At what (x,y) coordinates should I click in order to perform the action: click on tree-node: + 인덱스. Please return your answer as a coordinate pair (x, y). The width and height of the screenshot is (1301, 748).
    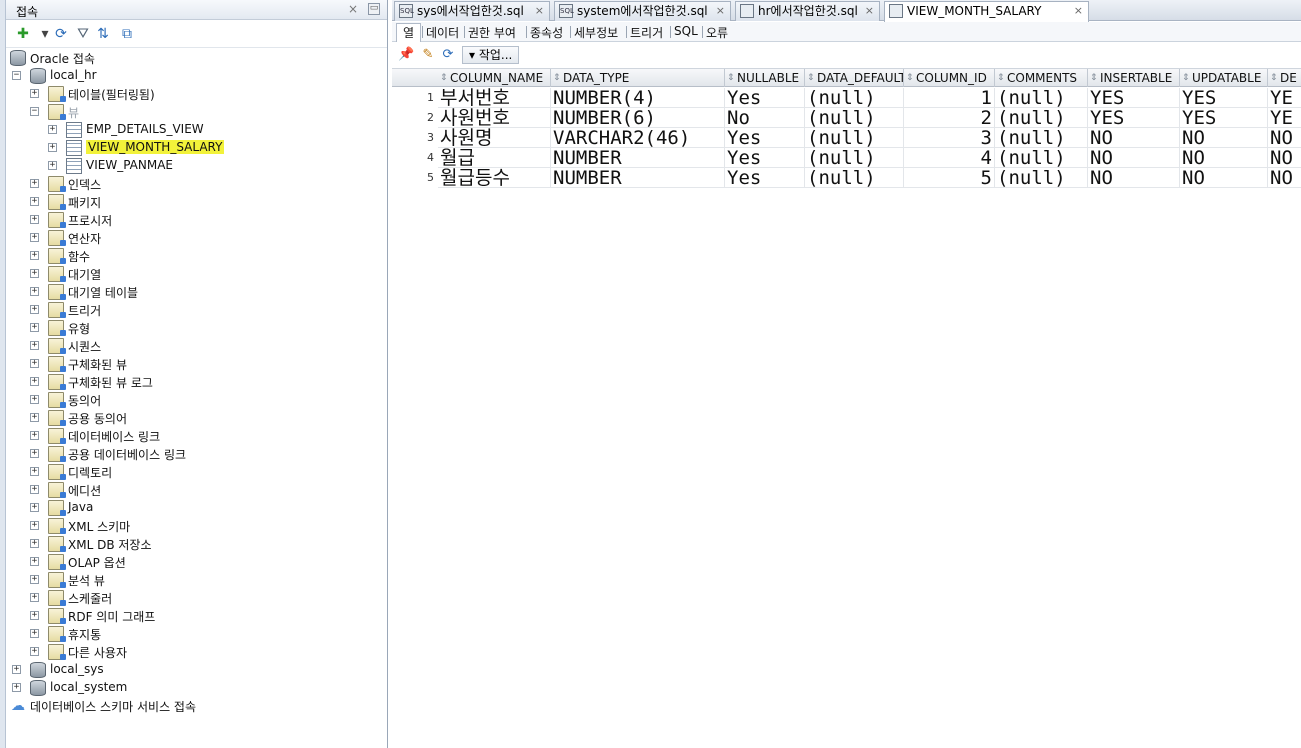
    Looking at the image, I should click on (197, 184).